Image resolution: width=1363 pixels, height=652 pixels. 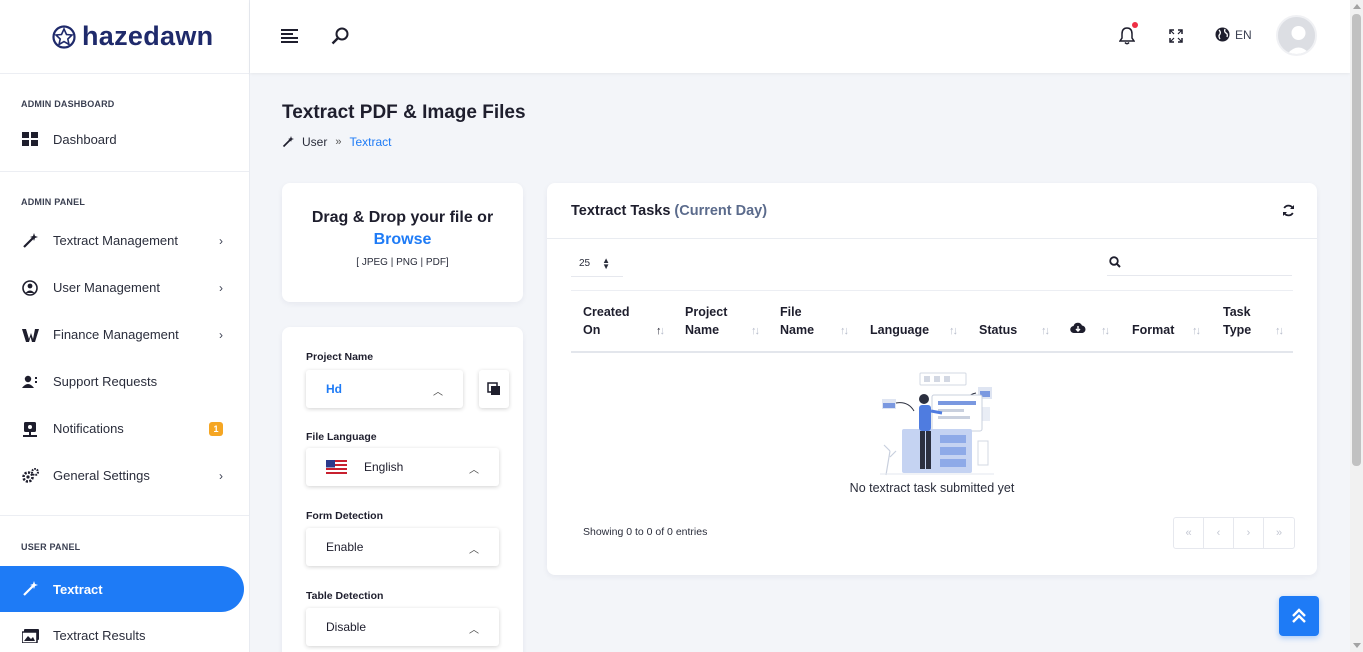 What do you see at coordinates (30, 636) in the screenshot?
I see `images-icon` at bounding box center [30, 636].